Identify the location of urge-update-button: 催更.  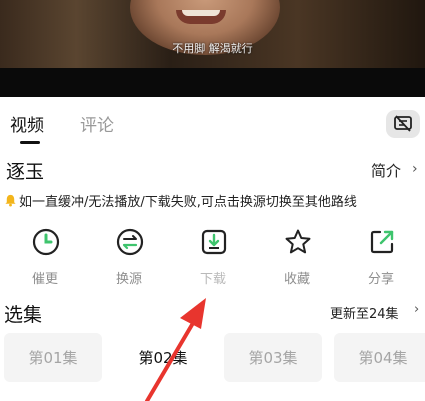
(45, 255).